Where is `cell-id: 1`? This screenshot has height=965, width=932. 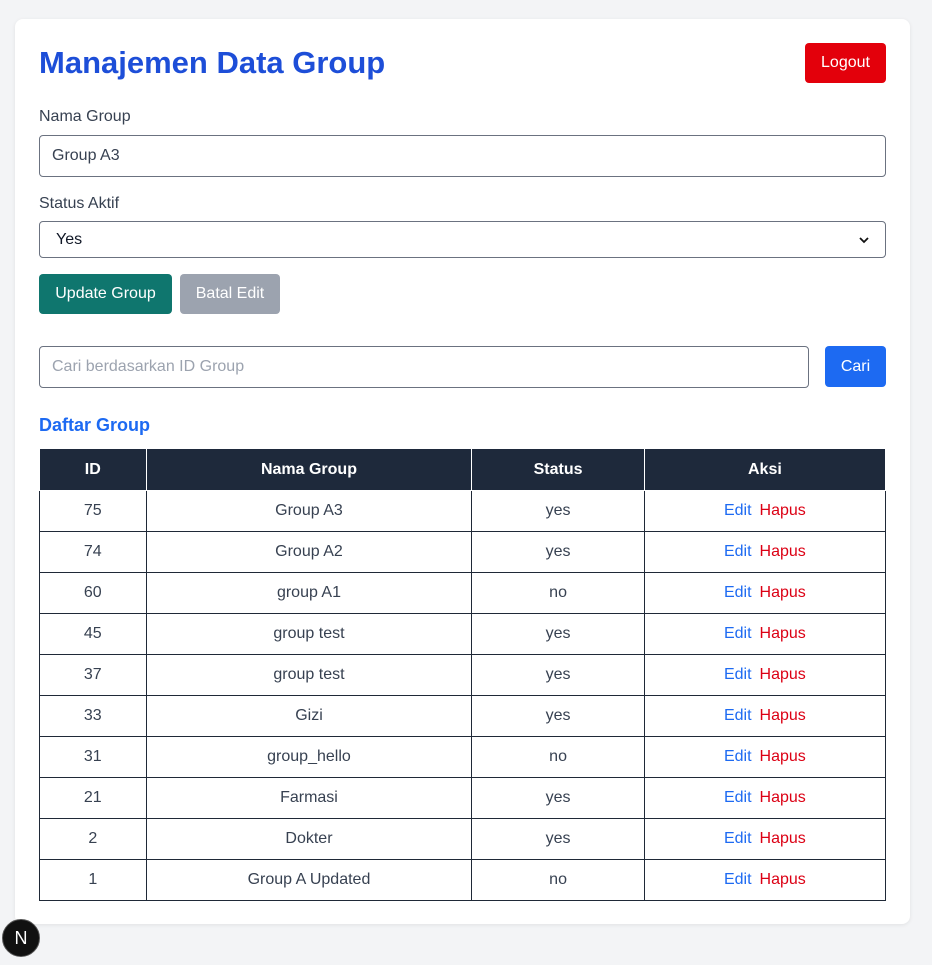 cell-id: 1 is located at coordinates (93, 880).